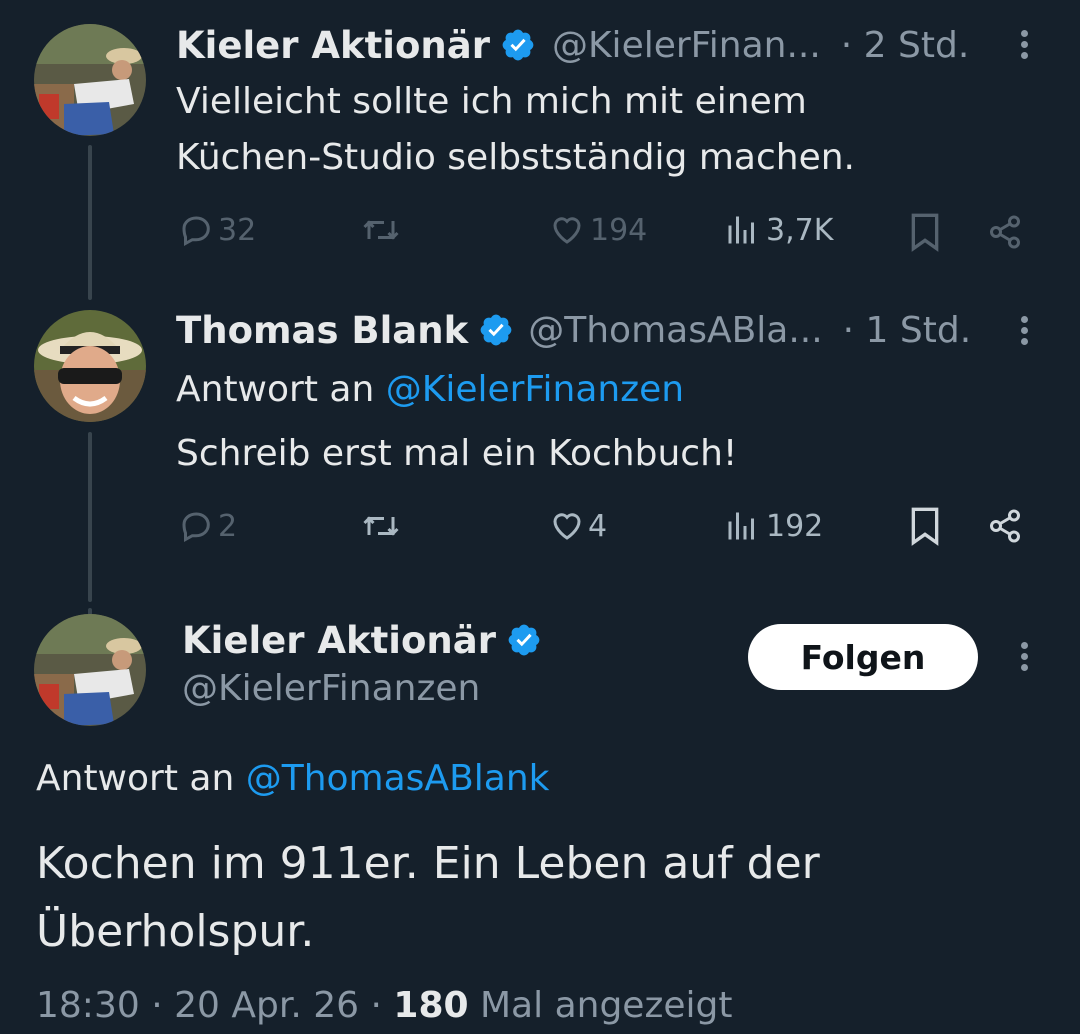  What do you see at coordinates (237, 230) in the screenshot?
I see `reply-count: 32` at bounding box center [237, 230].